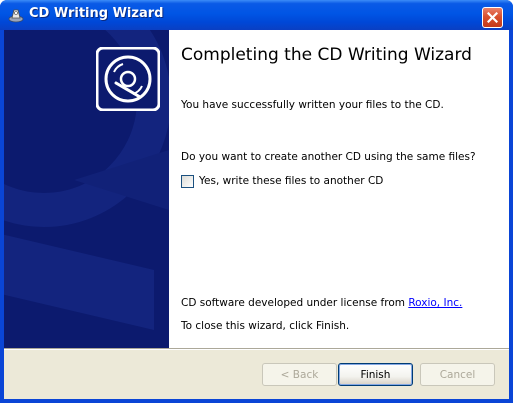  Describe the element at coordinates (265, 326) in the screenshot. I see `close-hint: To close this wizard, click Finish.` at that location.